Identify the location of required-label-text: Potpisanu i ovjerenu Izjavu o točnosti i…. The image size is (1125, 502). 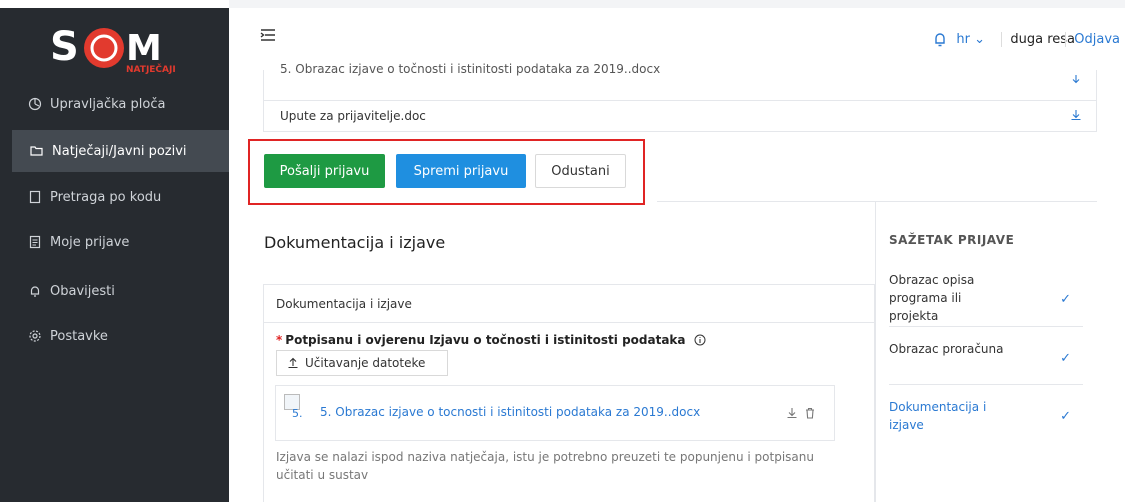
(485, 340).